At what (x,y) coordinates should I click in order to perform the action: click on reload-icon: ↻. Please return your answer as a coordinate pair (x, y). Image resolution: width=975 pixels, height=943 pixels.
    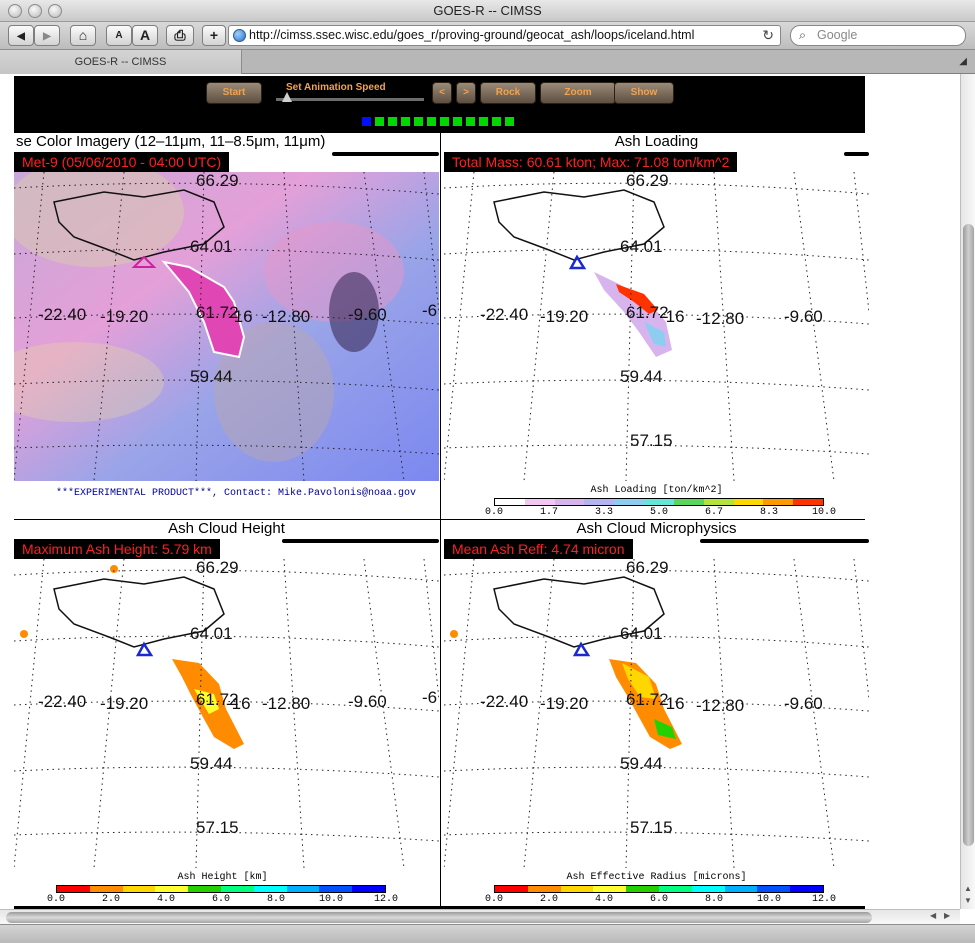
    Looking at the image, I should click on (768, 35).